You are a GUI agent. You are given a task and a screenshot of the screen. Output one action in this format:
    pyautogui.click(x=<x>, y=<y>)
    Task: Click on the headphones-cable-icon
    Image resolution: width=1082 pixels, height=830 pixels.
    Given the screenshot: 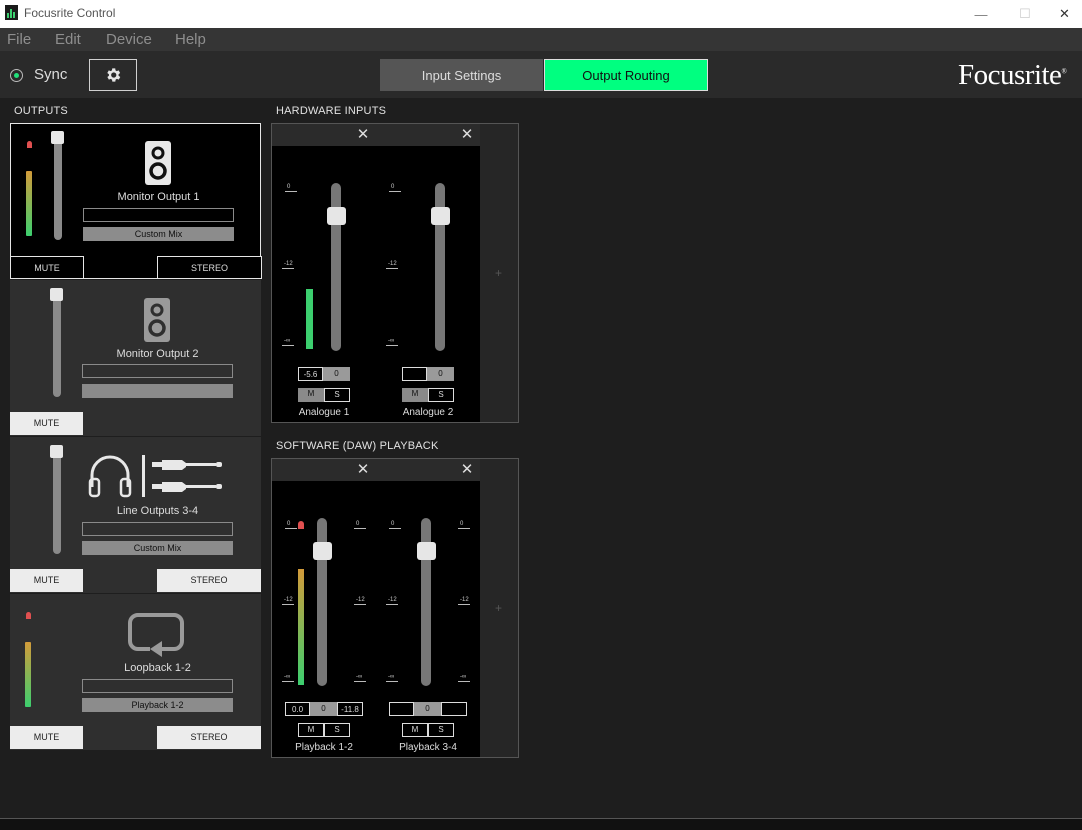 What is the action you would take?
    pyautogui.click(x=155, y=476)
    